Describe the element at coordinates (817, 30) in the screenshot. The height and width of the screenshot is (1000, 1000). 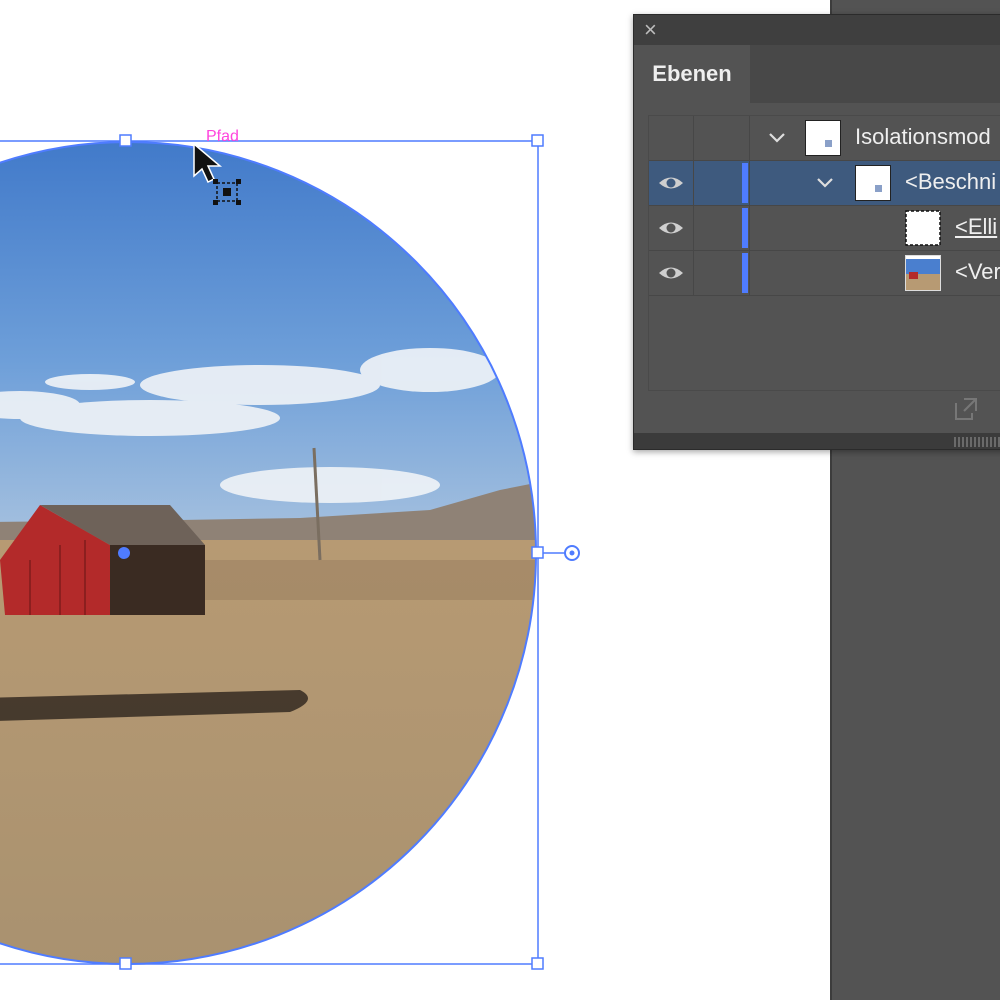
I see `panel-titlebar: ×` at that location.